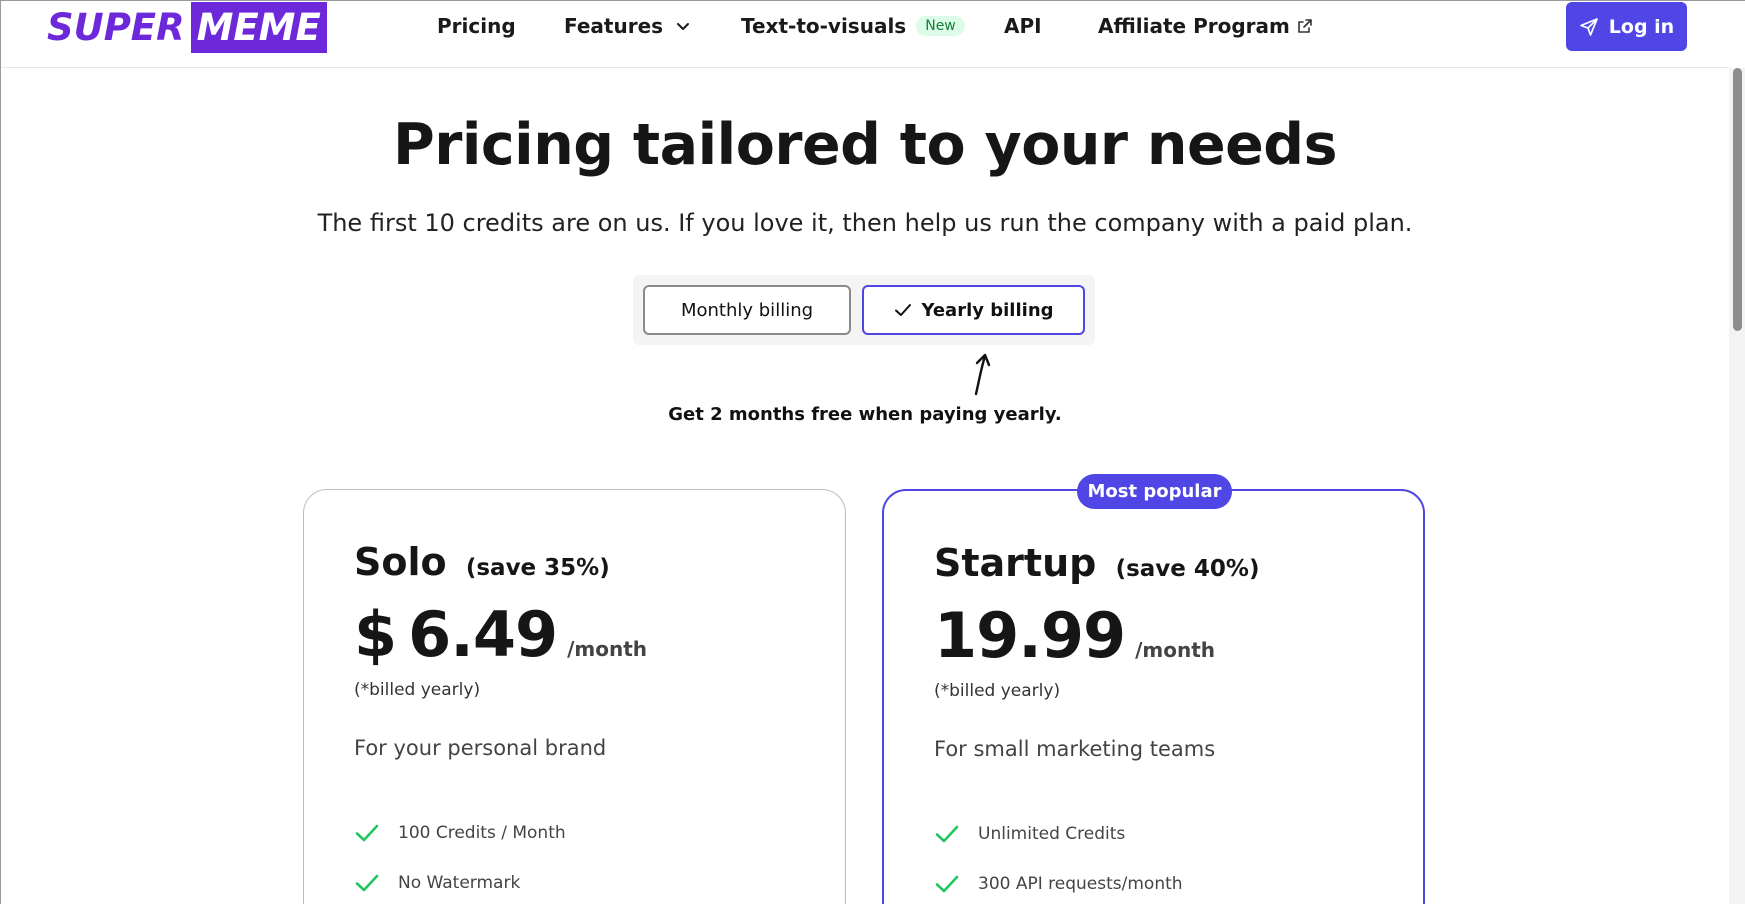 The width and height of the screenshot is (1745, 904). I want to click on yearly-billing-button: Yearly billing, so click(973, 310).